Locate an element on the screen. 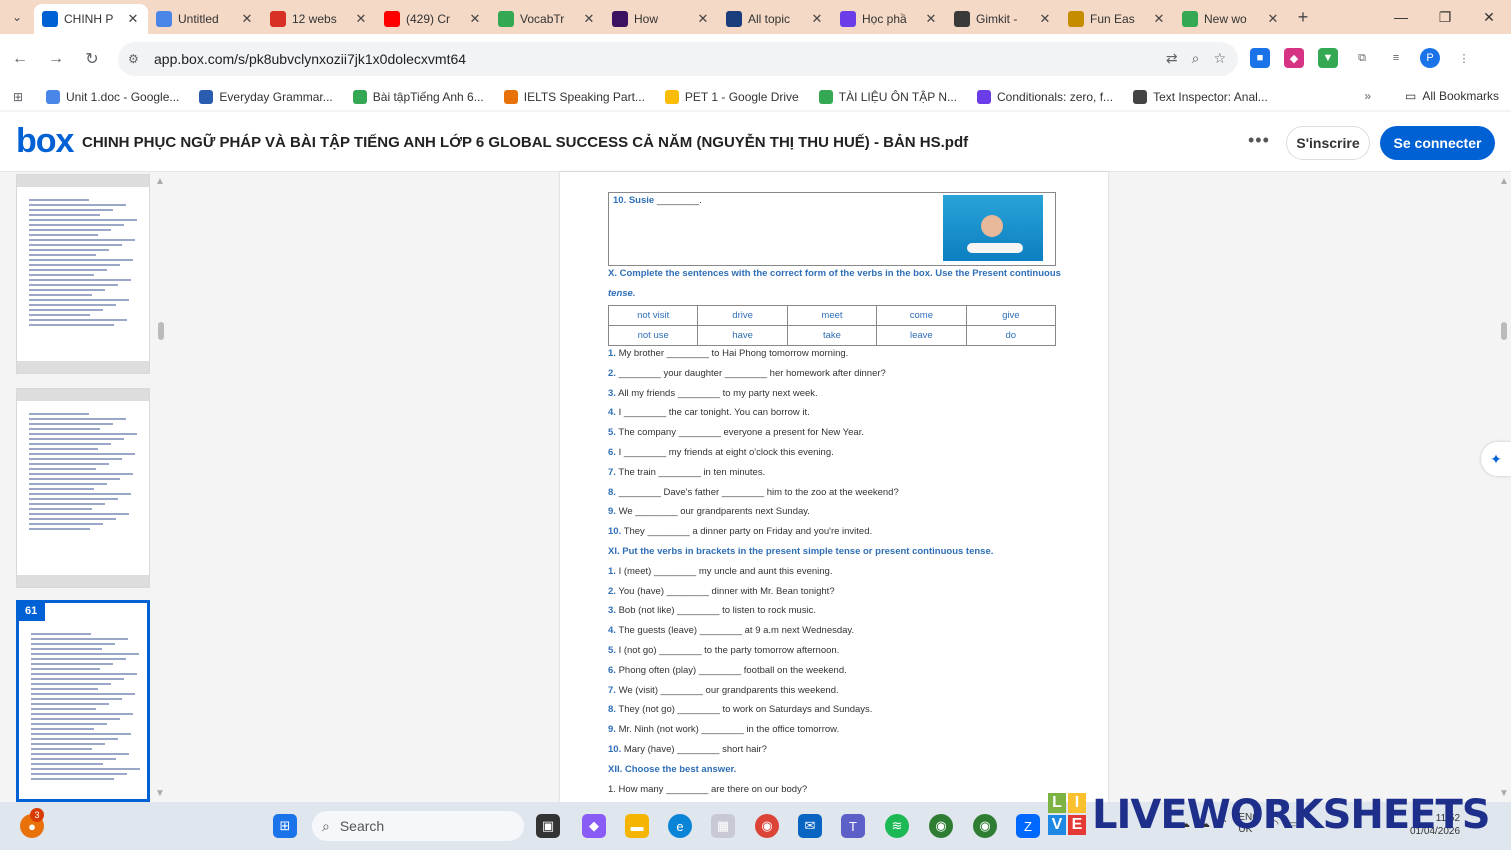 Image resolution: width=1511 pixels, height=850 pixels. spotify-icon: ≋ is located at coordinates (897, 826).